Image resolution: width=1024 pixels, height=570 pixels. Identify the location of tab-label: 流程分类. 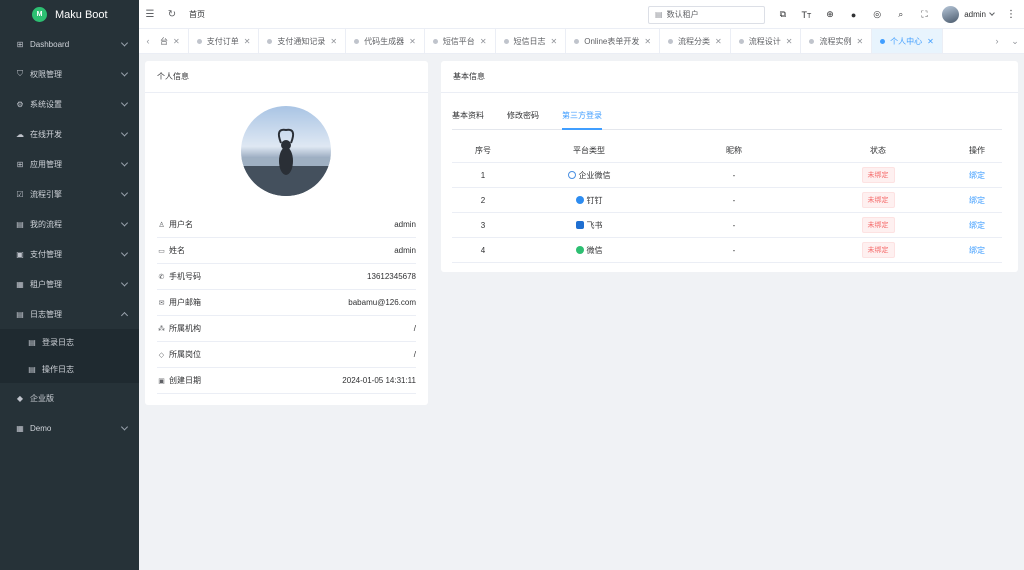
(694, 41).